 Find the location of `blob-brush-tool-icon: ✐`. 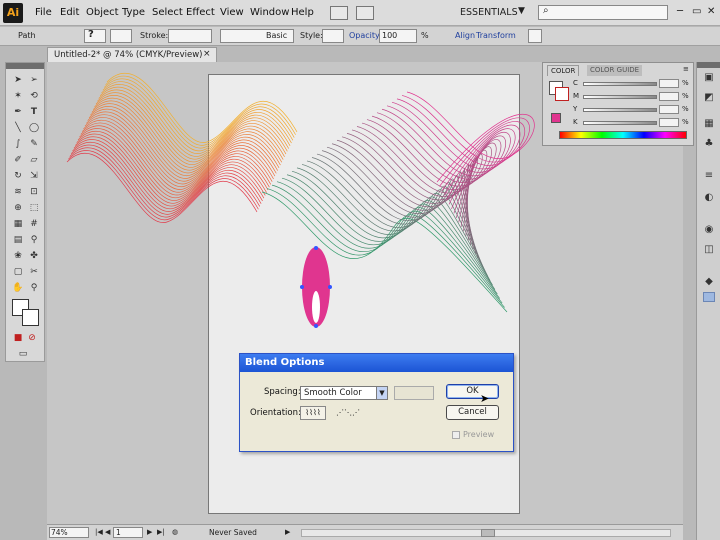

blob-brush-tool-icon: ✐ is located at coordinates (18, 160).